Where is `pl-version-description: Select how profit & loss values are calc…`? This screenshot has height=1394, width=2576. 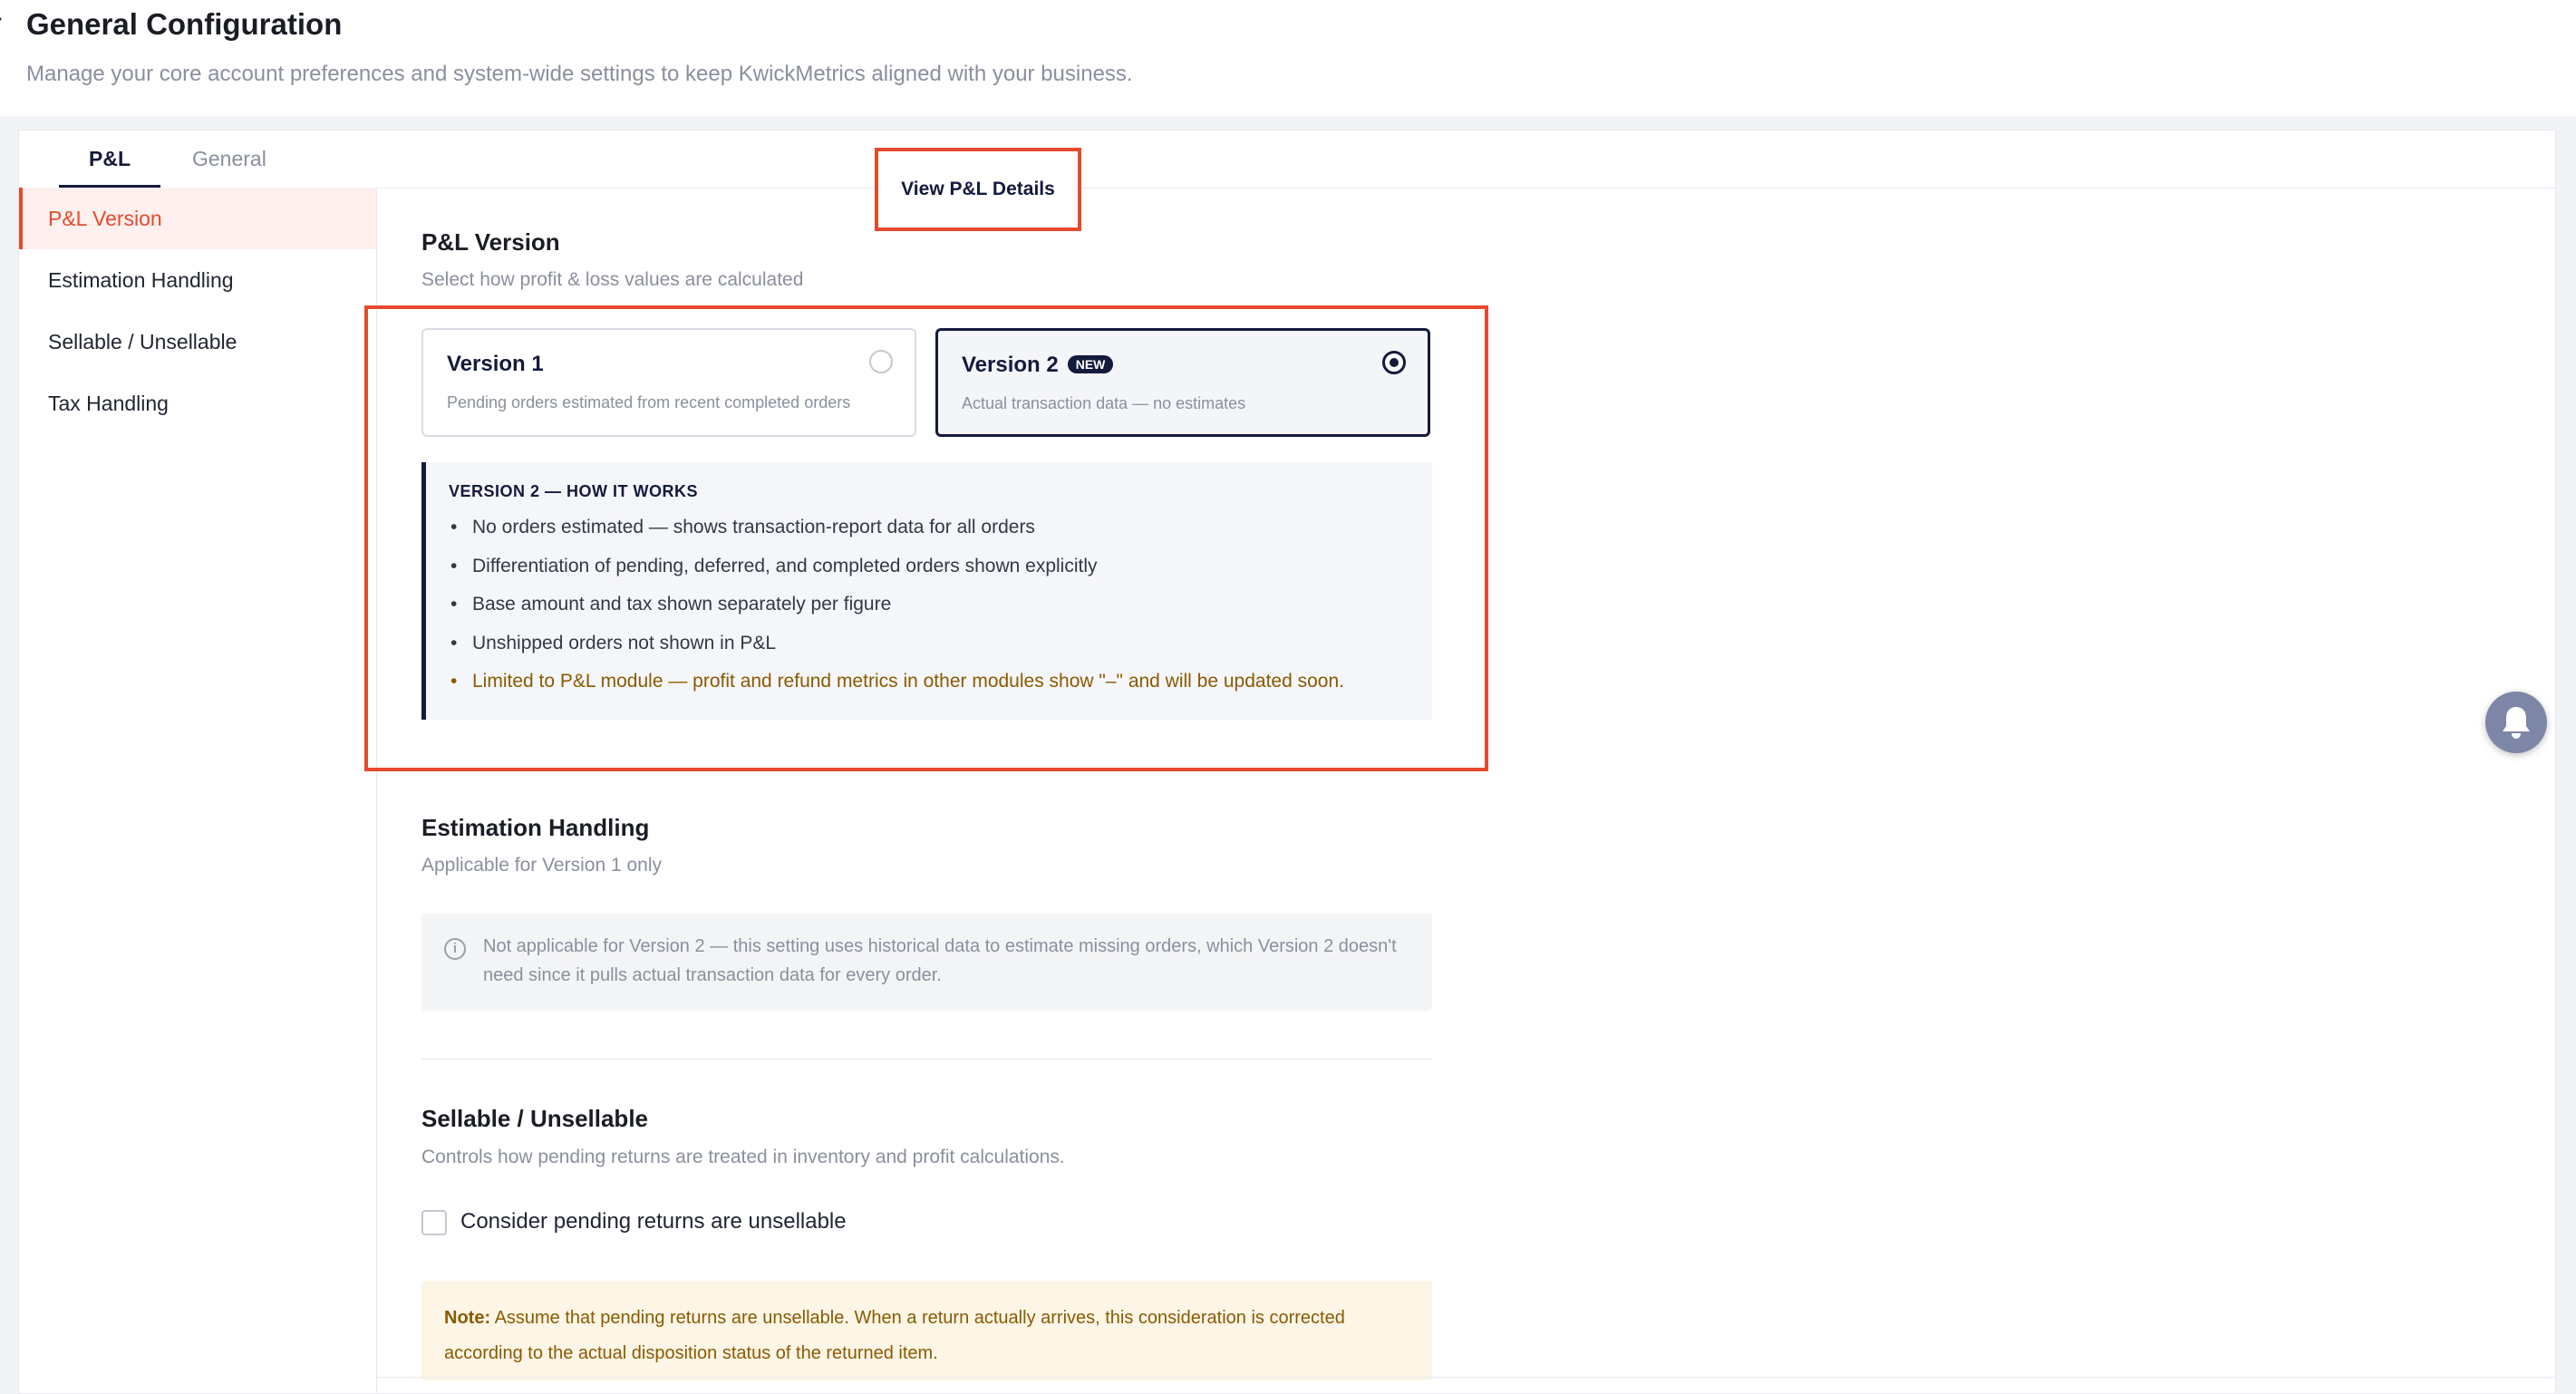 pl-version-description: Select how profit & loss values are calc… is located at coordinates (612, 279).